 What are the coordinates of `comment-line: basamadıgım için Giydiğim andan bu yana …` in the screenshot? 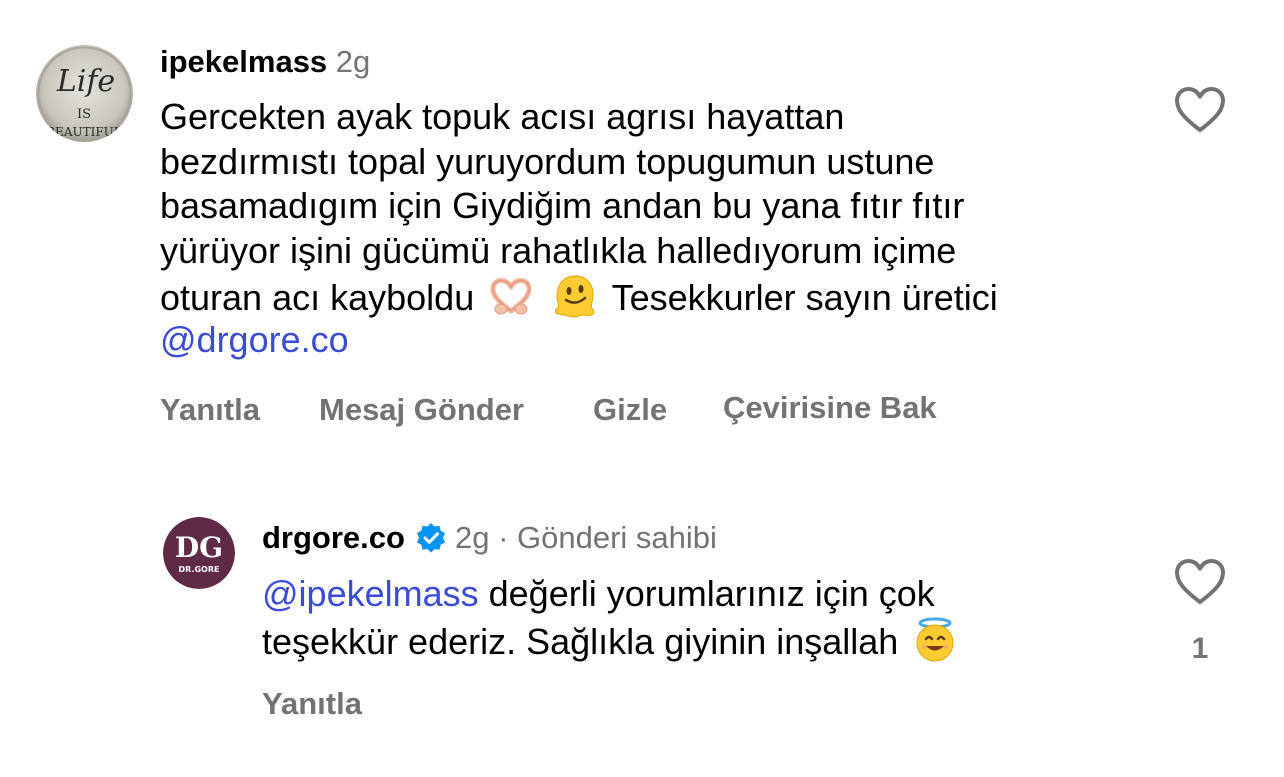 It's located at (562, 205).